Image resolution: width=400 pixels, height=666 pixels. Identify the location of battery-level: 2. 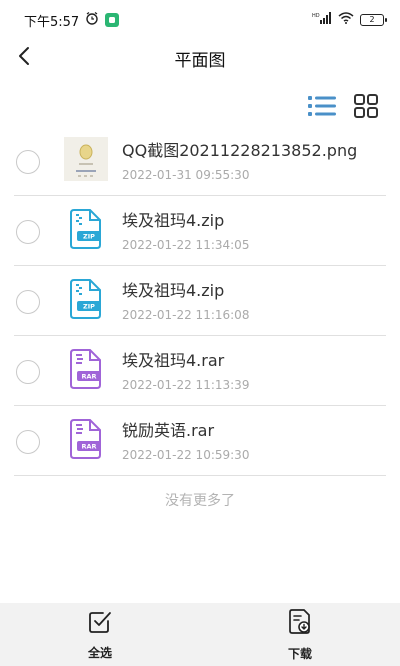
(372, 19).